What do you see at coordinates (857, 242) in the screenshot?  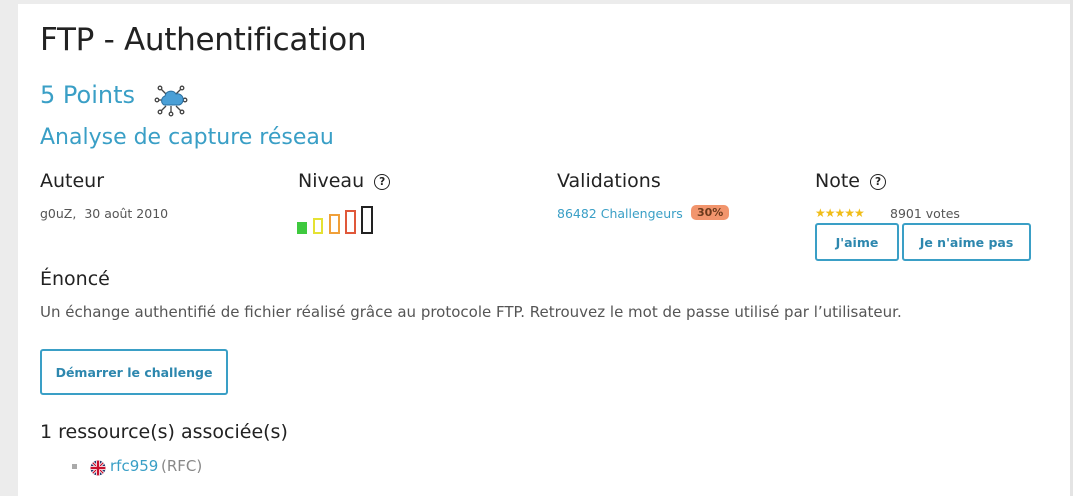 I see `like-button: J'aime` at bounding box center [857, 242].